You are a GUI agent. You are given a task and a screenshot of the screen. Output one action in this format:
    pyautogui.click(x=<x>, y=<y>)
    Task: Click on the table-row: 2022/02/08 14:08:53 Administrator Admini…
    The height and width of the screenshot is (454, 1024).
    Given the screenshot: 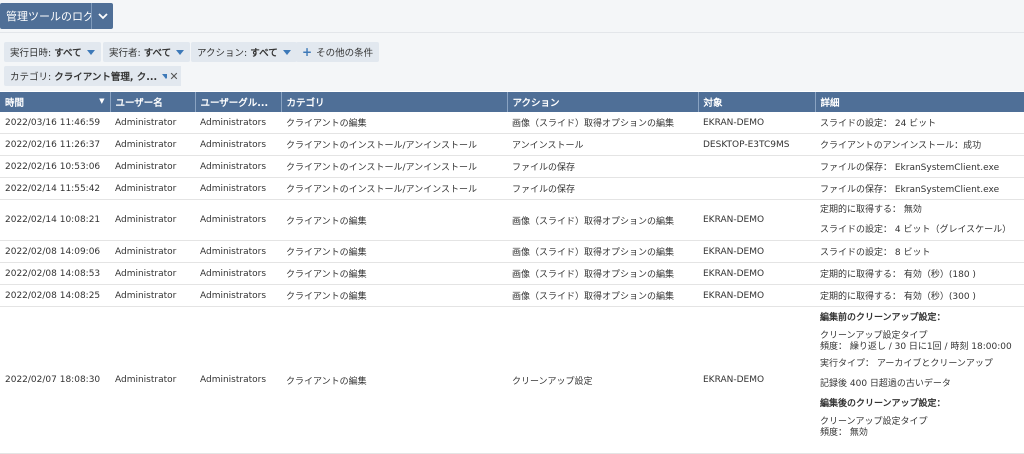 What is the action you would take?
    pyautogui.click(x=512, y=273)
    